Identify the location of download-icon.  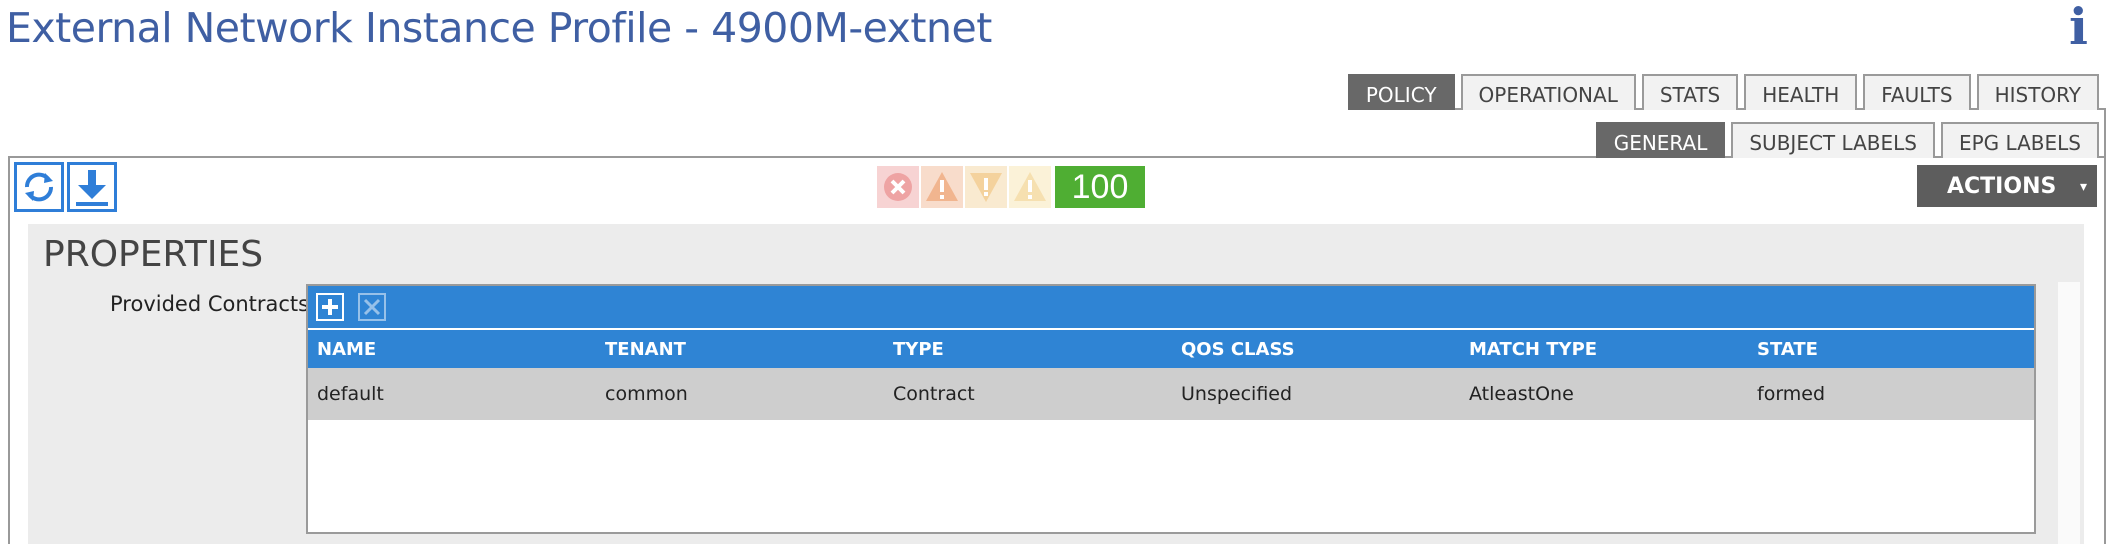
(92, 188).